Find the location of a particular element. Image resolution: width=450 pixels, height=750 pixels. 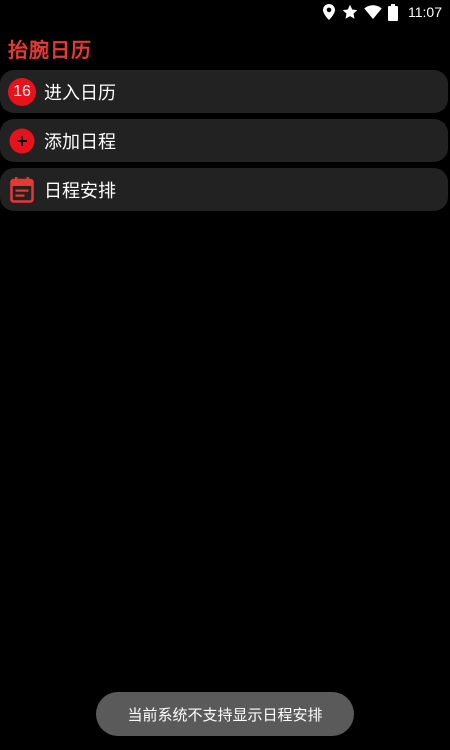

calendar-badge-icon: 16 is located at coordinates (22, 91).